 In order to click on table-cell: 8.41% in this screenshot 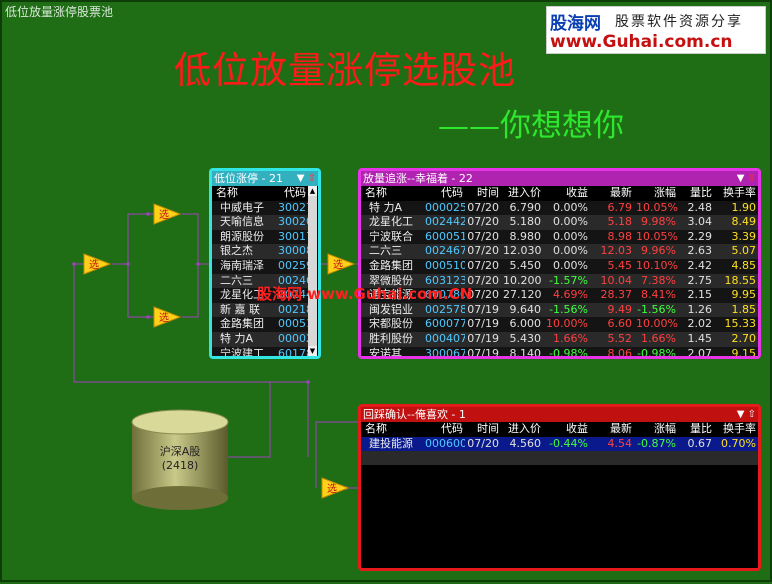, I will do `click(658, 295)`.